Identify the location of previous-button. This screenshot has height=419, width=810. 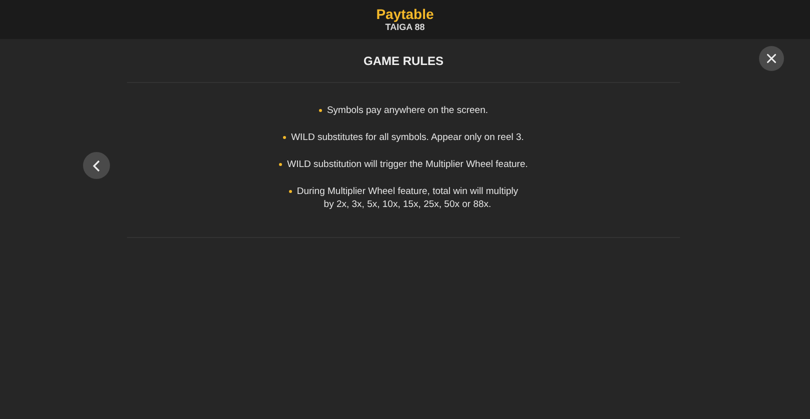
(96, 165).